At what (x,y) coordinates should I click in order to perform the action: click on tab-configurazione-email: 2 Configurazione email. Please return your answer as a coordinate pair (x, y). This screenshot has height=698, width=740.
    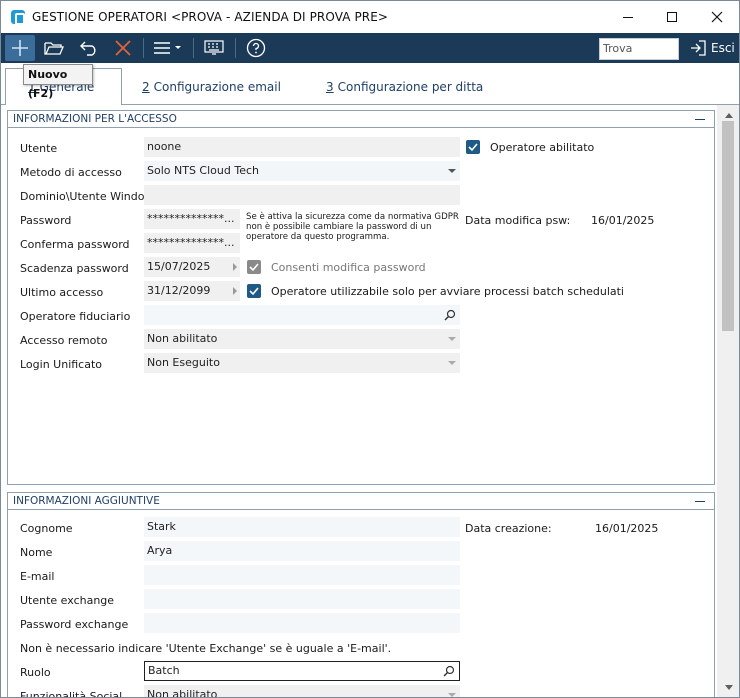
    Looking at the image, I should click on (211, 86).